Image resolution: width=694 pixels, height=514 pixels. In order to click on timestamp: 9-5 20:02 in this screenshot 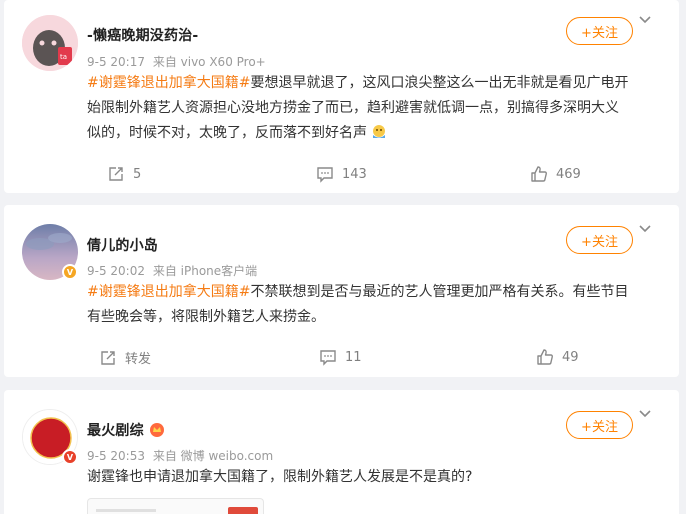, I will do `click(116, 271)`.